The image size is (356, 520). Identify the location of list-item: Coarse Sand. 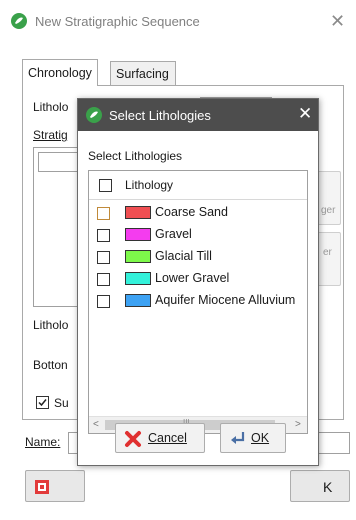
(198, 213).